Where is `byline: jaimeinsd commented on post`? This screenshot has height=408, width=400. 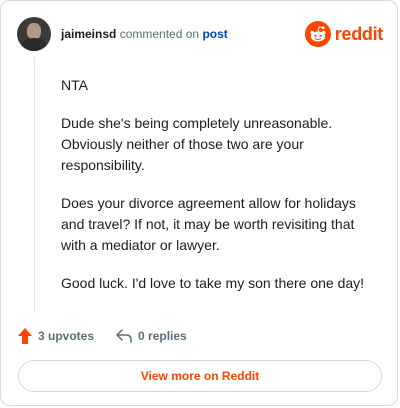
byline: jaimeinsd commented on post is located at coordinates (144, 34).